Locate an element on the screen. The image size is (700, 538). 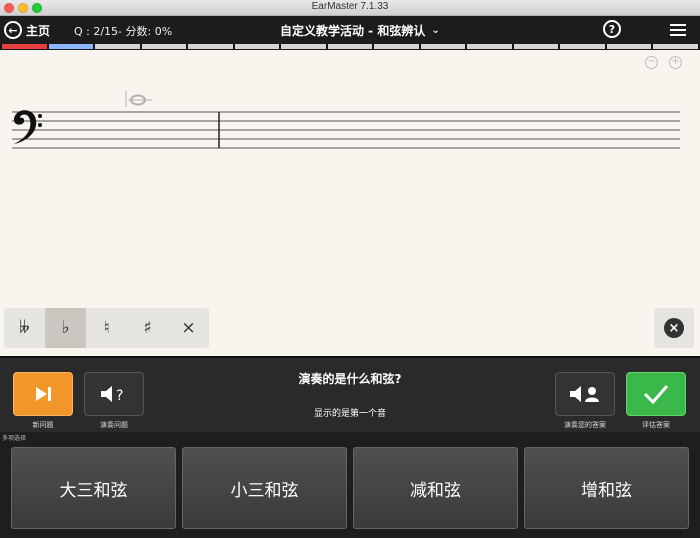
evaluate-answer-label: 评估答案 is located at coordinates (656, 425).